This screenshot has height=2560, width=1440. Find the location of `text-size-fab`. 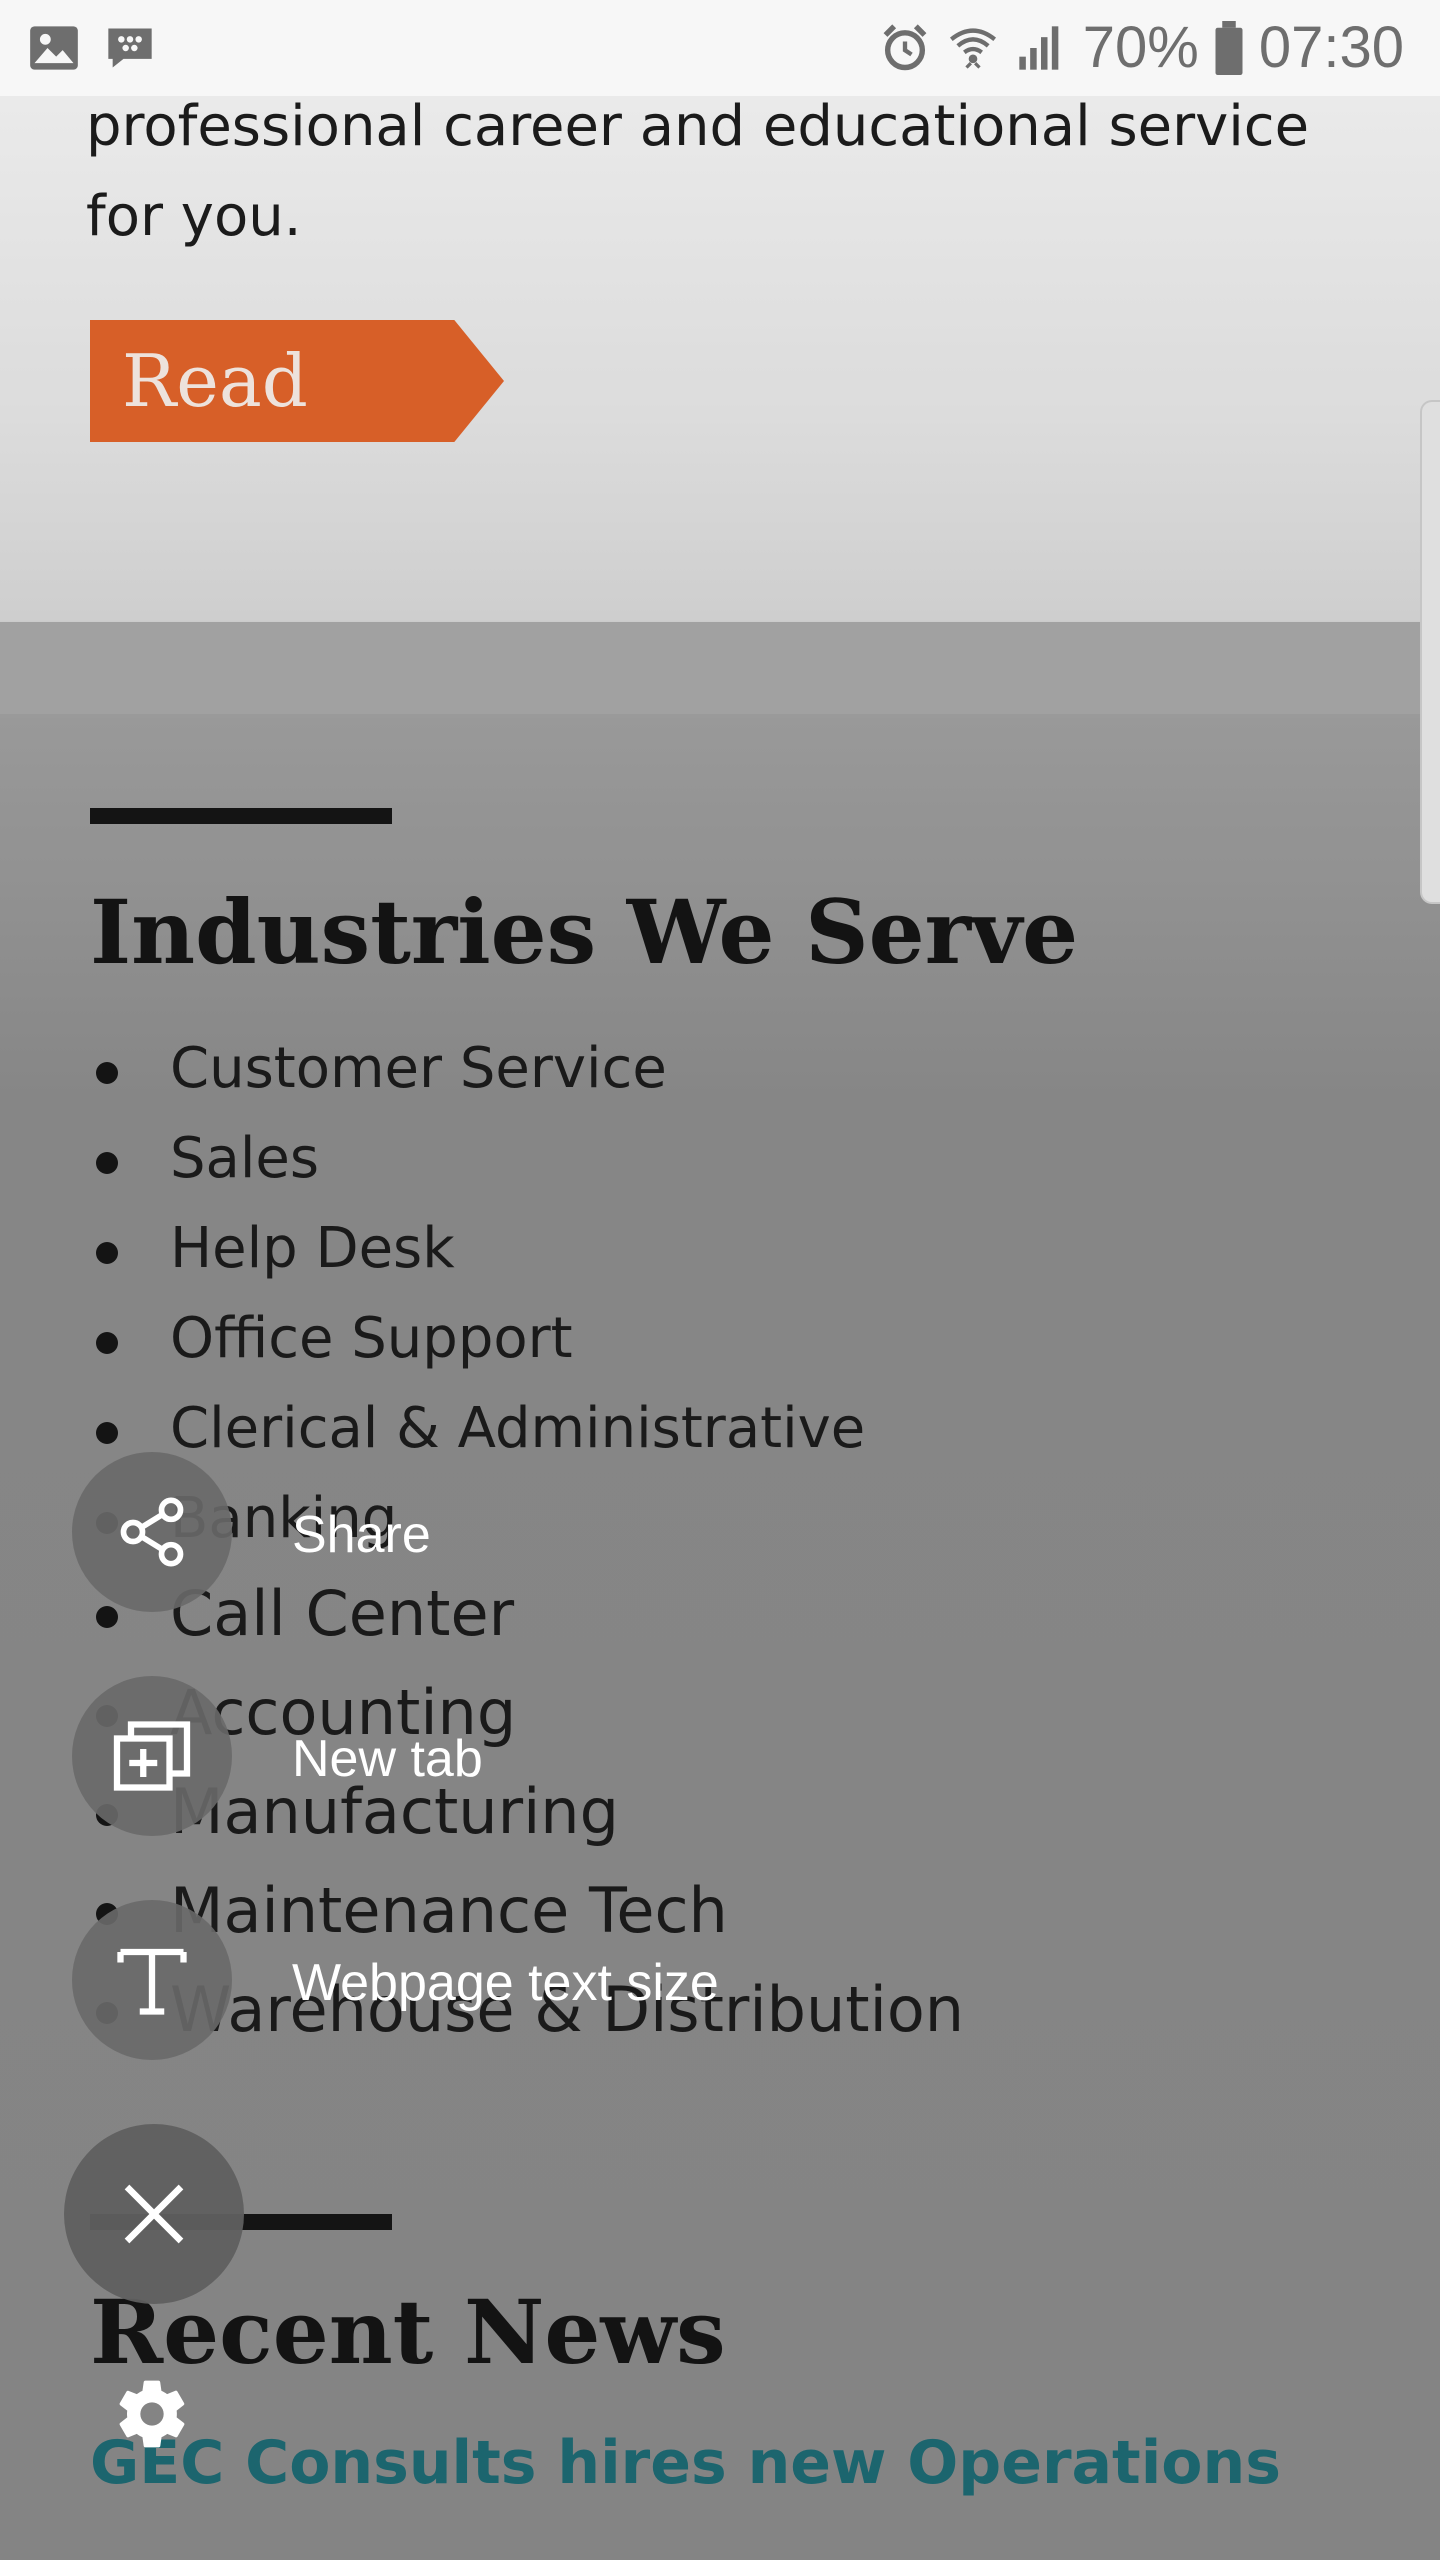

text-size-fab is located at coordinates (152, 1980).